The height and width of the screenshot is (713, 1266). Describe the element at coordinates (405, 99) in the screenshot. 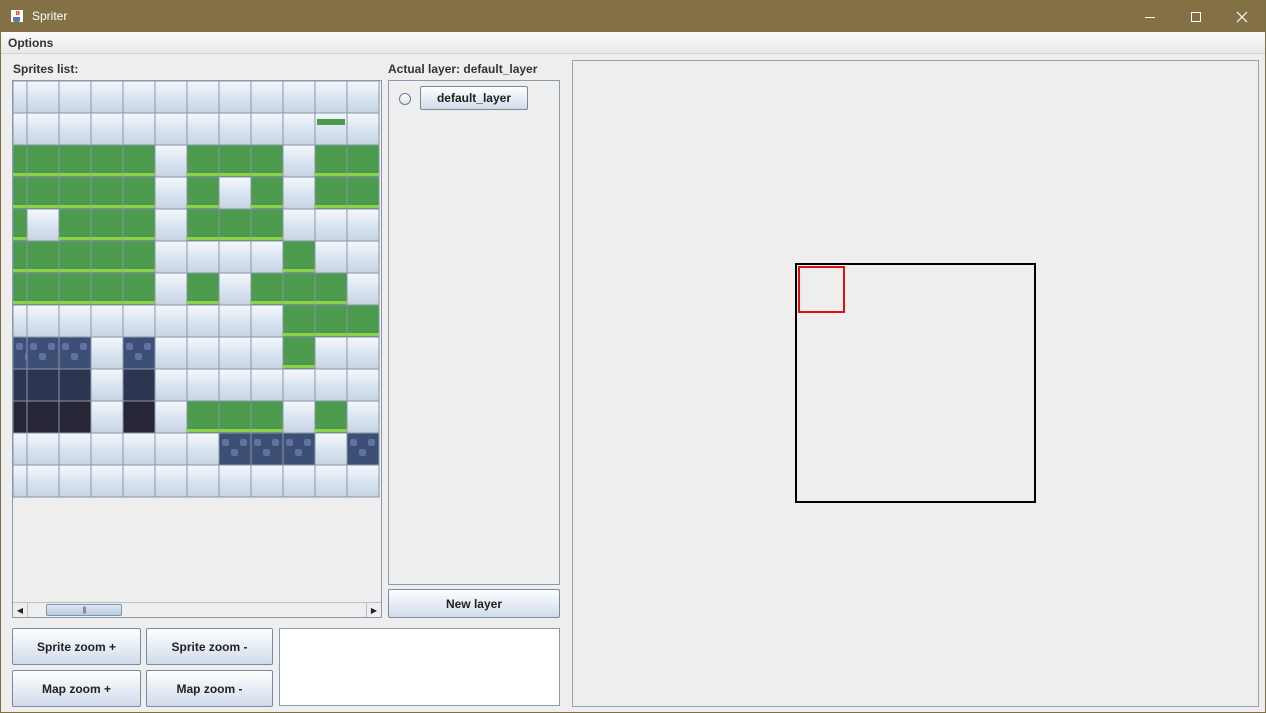

I see `layer-radio-button` at that location.